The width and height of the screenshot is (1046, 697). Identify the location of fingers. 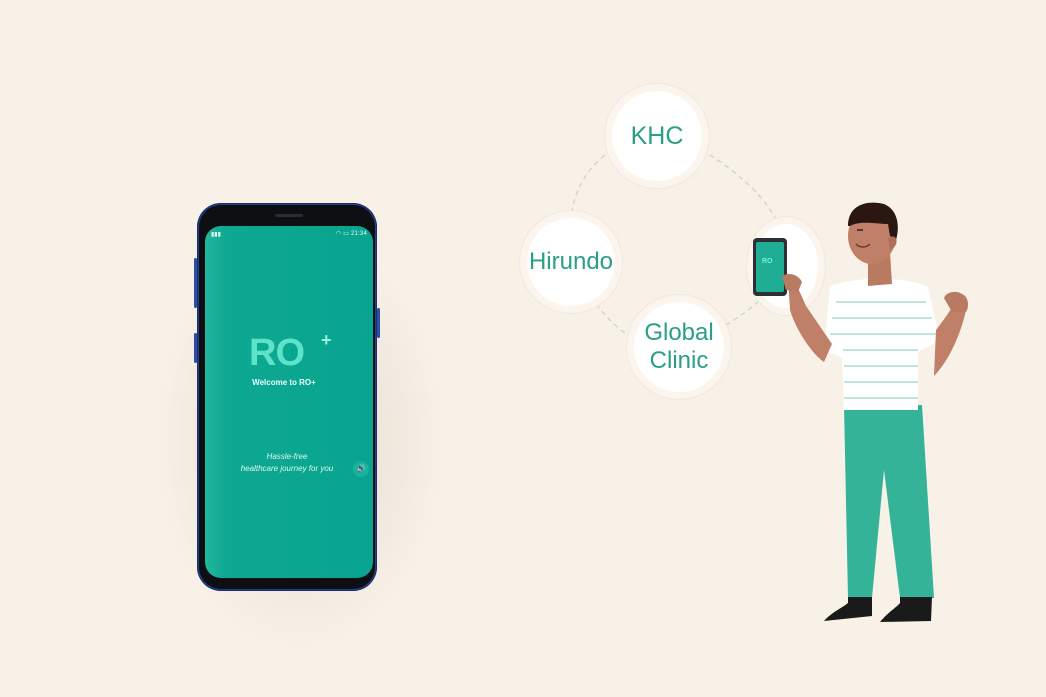
(792, 283).